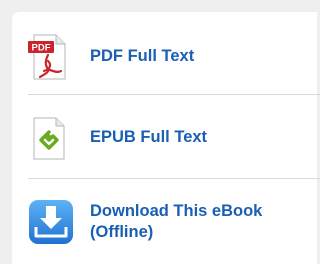 The image size is (320, 264). Describe the element at coordinates (53, 56) in the screenshot. I see `pdf-file-icon: PDF` at that location.